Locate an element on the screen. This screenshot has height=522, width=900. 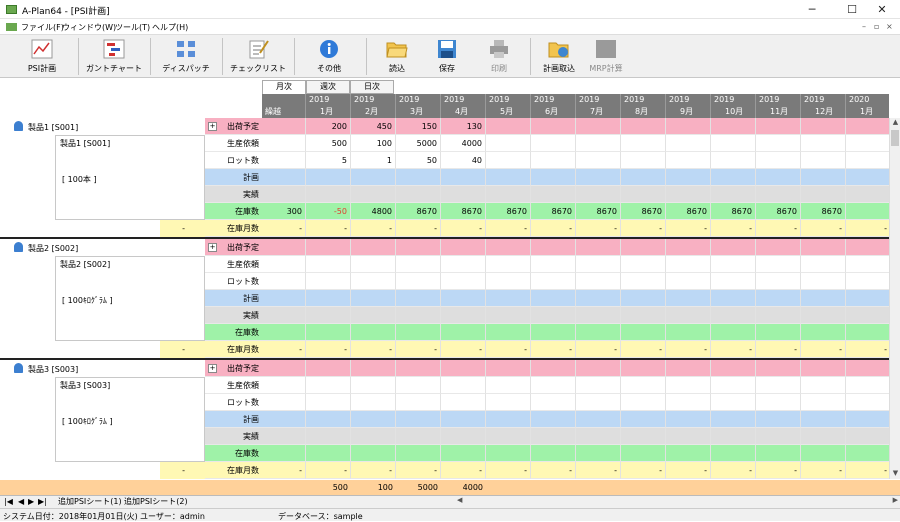
scroll-up-icon: ▲ is located at coordinates (895, 123).